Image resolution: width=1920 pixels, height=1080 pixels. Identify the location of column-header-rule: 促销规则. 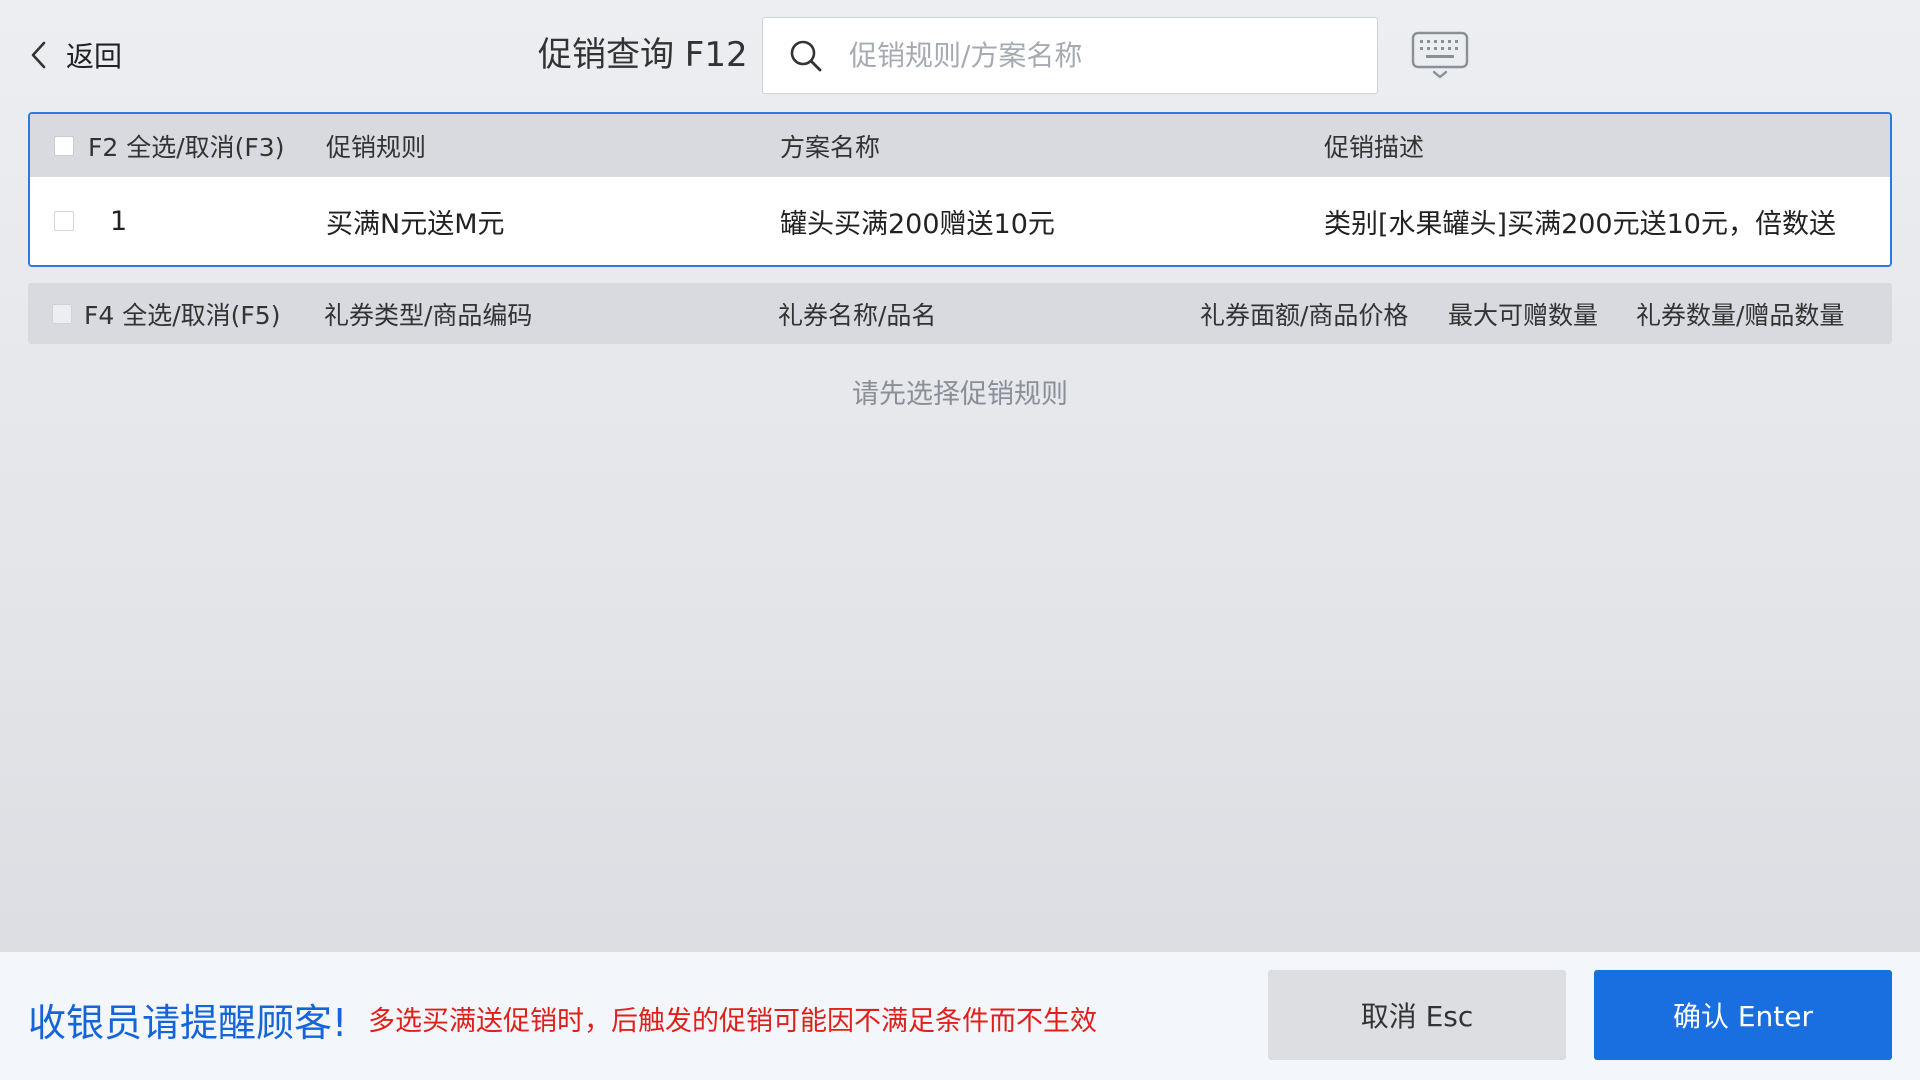
(376, 147).